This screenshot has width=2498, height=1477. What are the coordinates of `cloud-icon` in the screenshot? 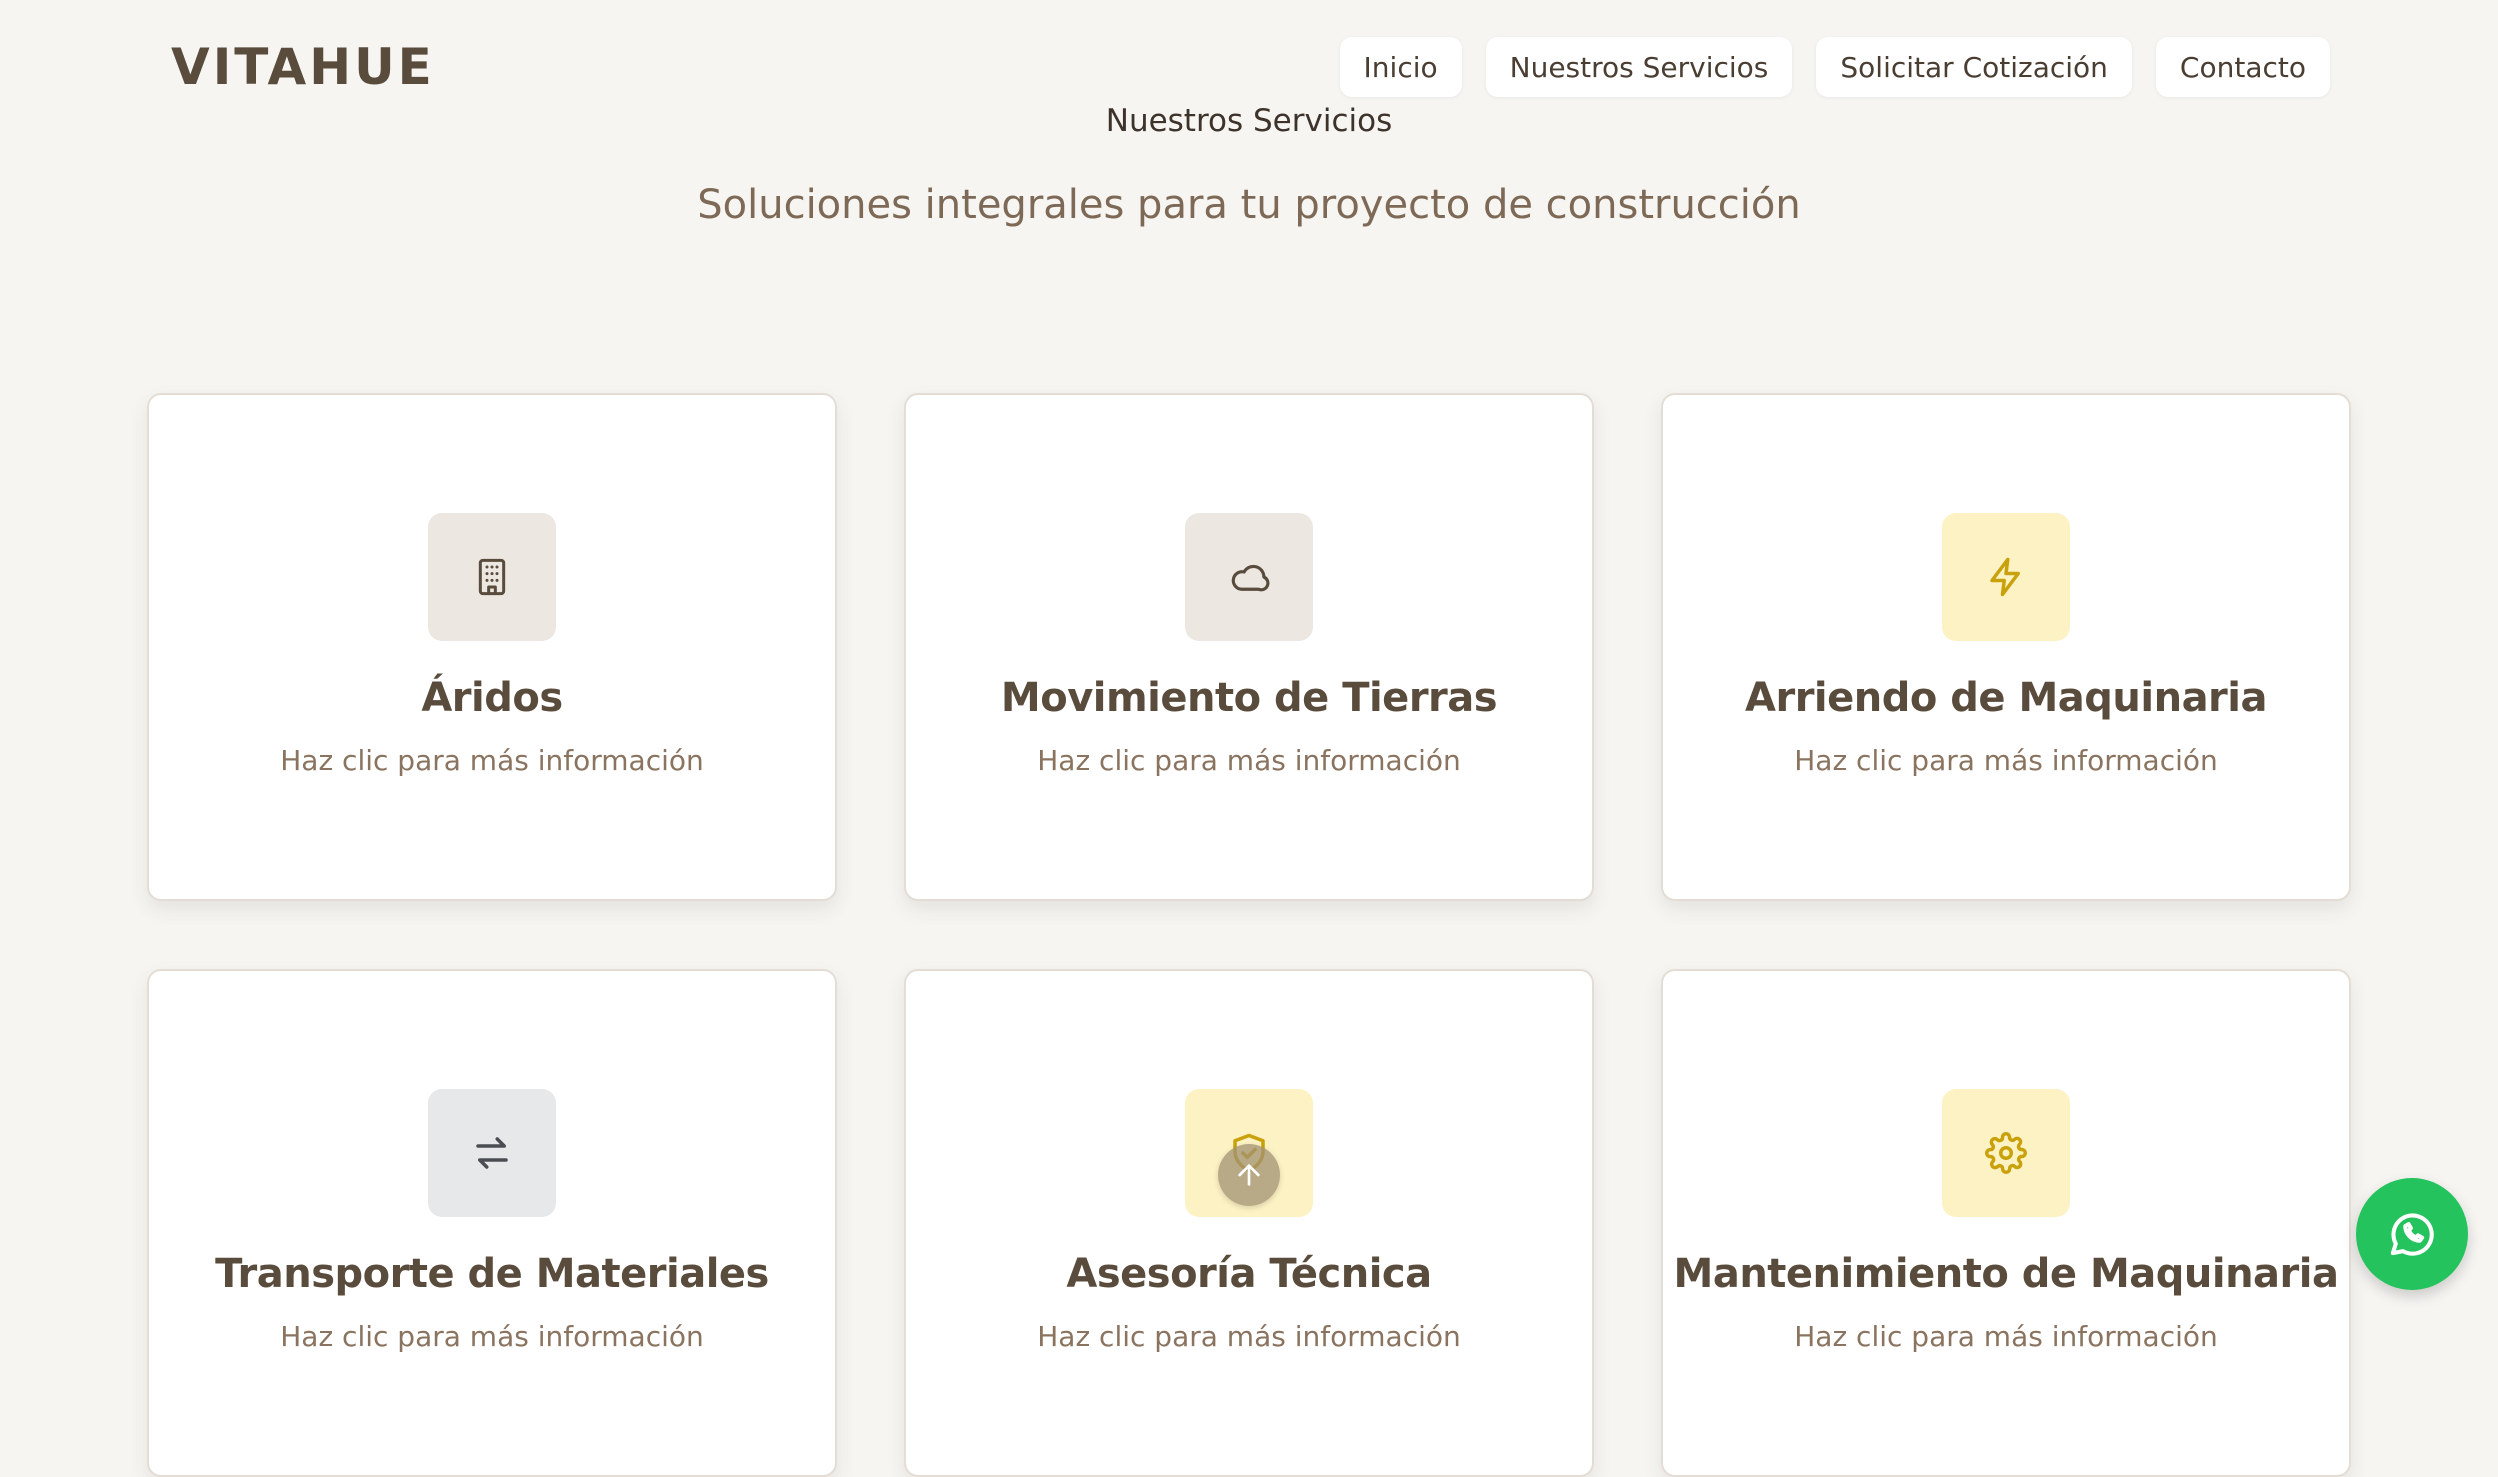 It's located at (1250, 578).